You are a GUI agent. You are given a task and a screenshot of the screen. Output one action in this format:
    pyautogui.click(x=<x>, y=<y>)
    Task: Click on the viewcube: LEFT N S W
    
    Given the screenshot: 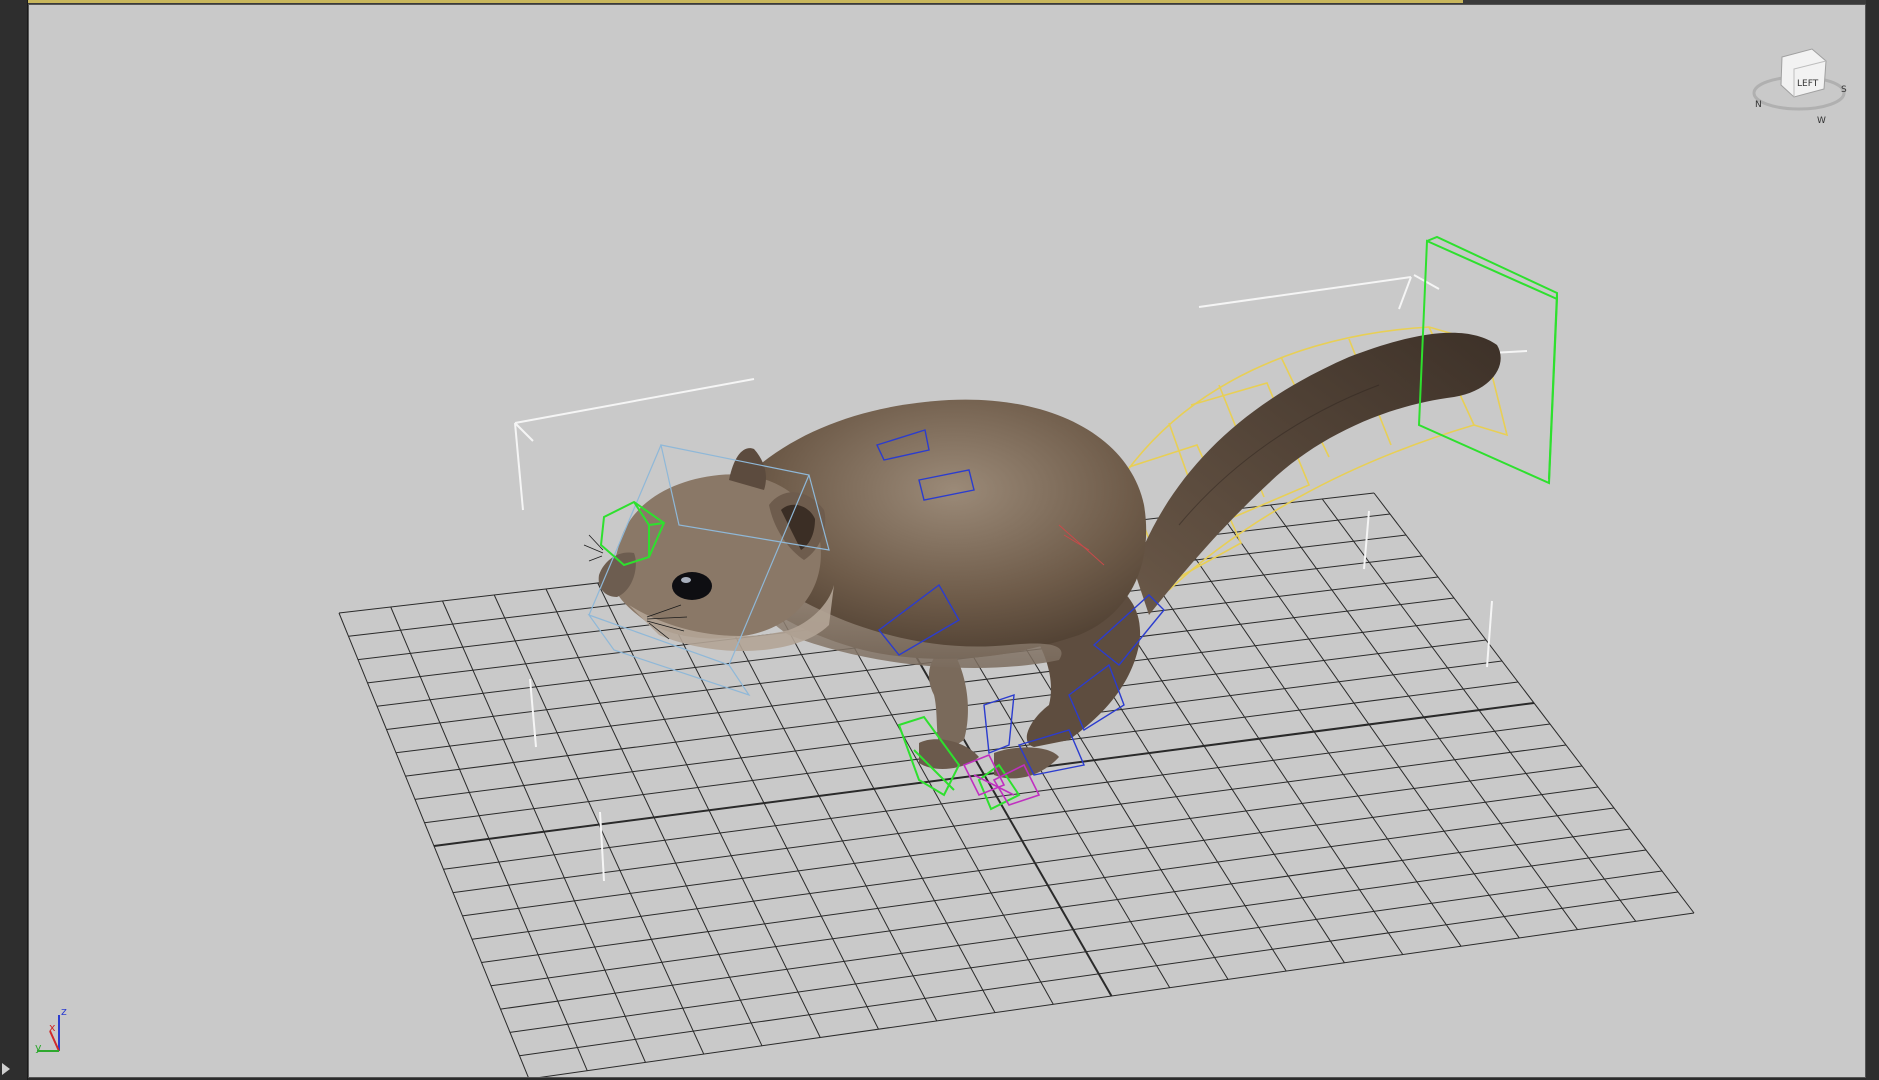 What is the action you would take?
    pyautogui.click(x=1799, y=87)
    